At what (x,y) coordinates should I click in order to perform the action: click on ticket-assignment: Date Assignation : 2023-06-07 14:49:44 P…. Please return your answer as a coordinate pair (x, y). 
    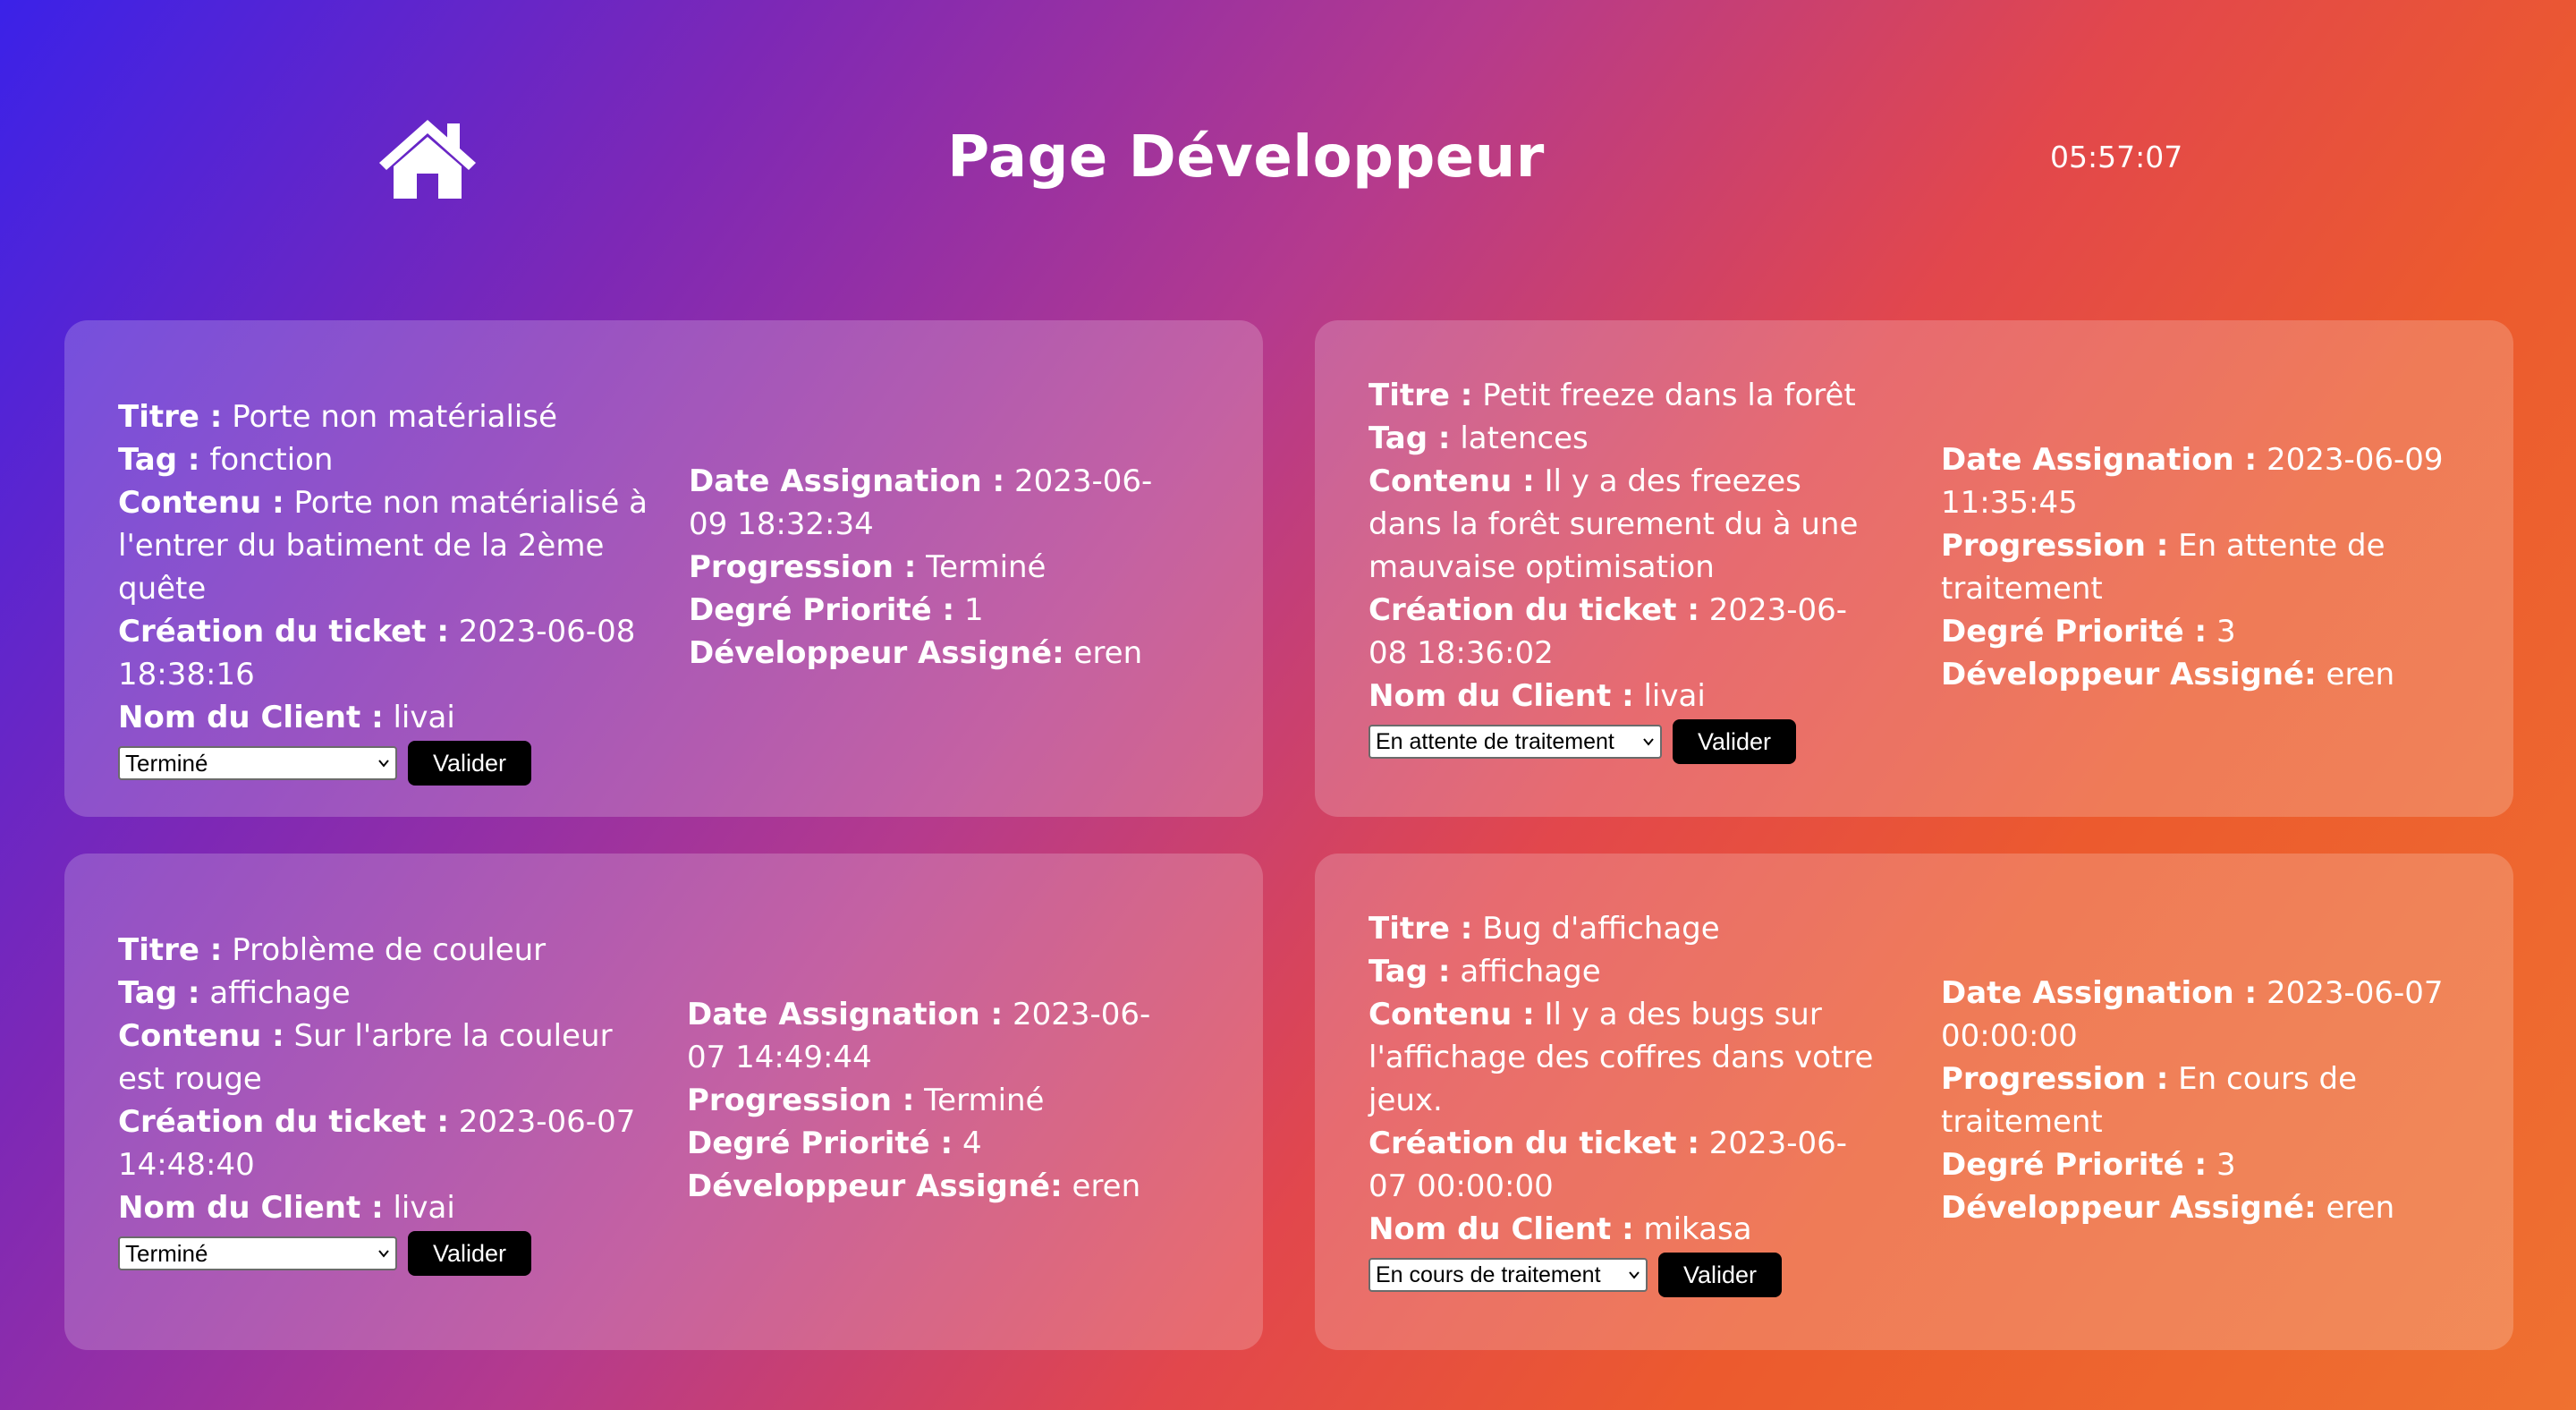
    Looking at the image, I should click on (937, 1101).